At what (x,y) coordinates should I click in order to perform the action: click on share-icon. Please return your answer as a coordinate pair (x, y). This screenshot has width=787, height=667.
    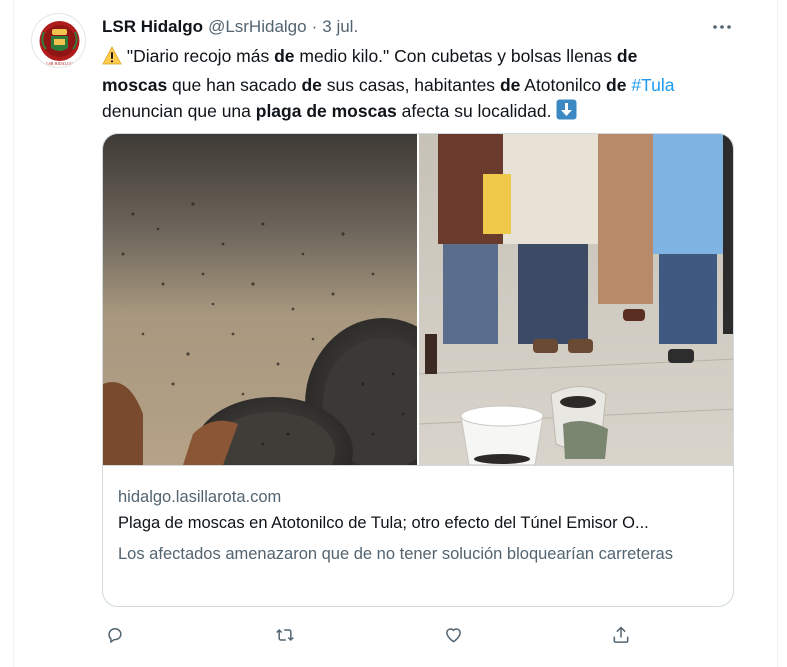
    Looking at the image, I should click on (621, 634).